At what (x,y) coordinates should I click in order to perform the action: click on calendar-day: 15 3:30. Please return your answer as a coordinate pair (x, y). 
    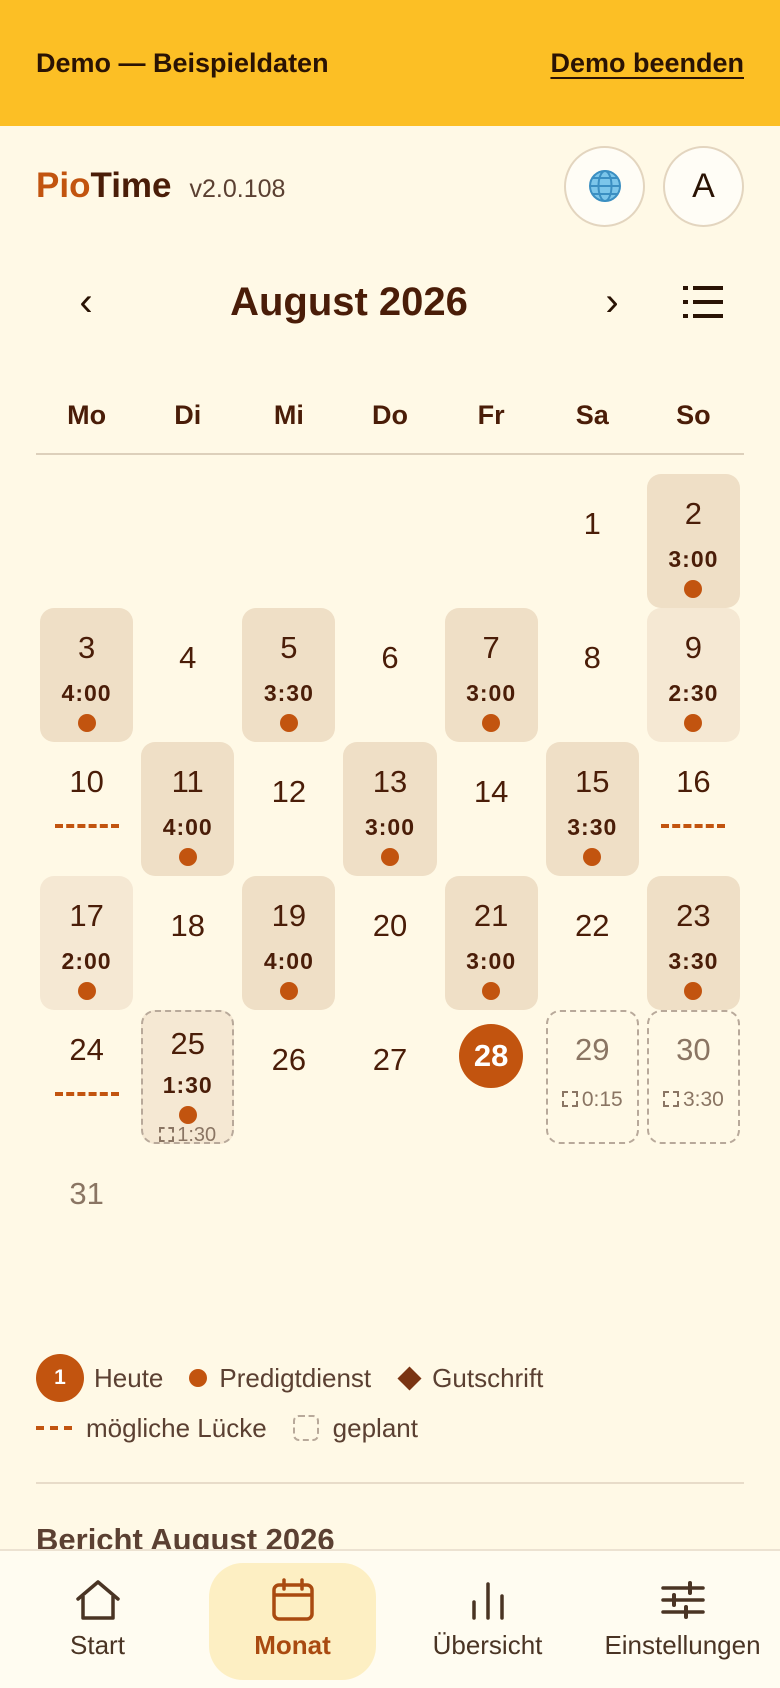
    Looking at the image, I should click on (592, 809).